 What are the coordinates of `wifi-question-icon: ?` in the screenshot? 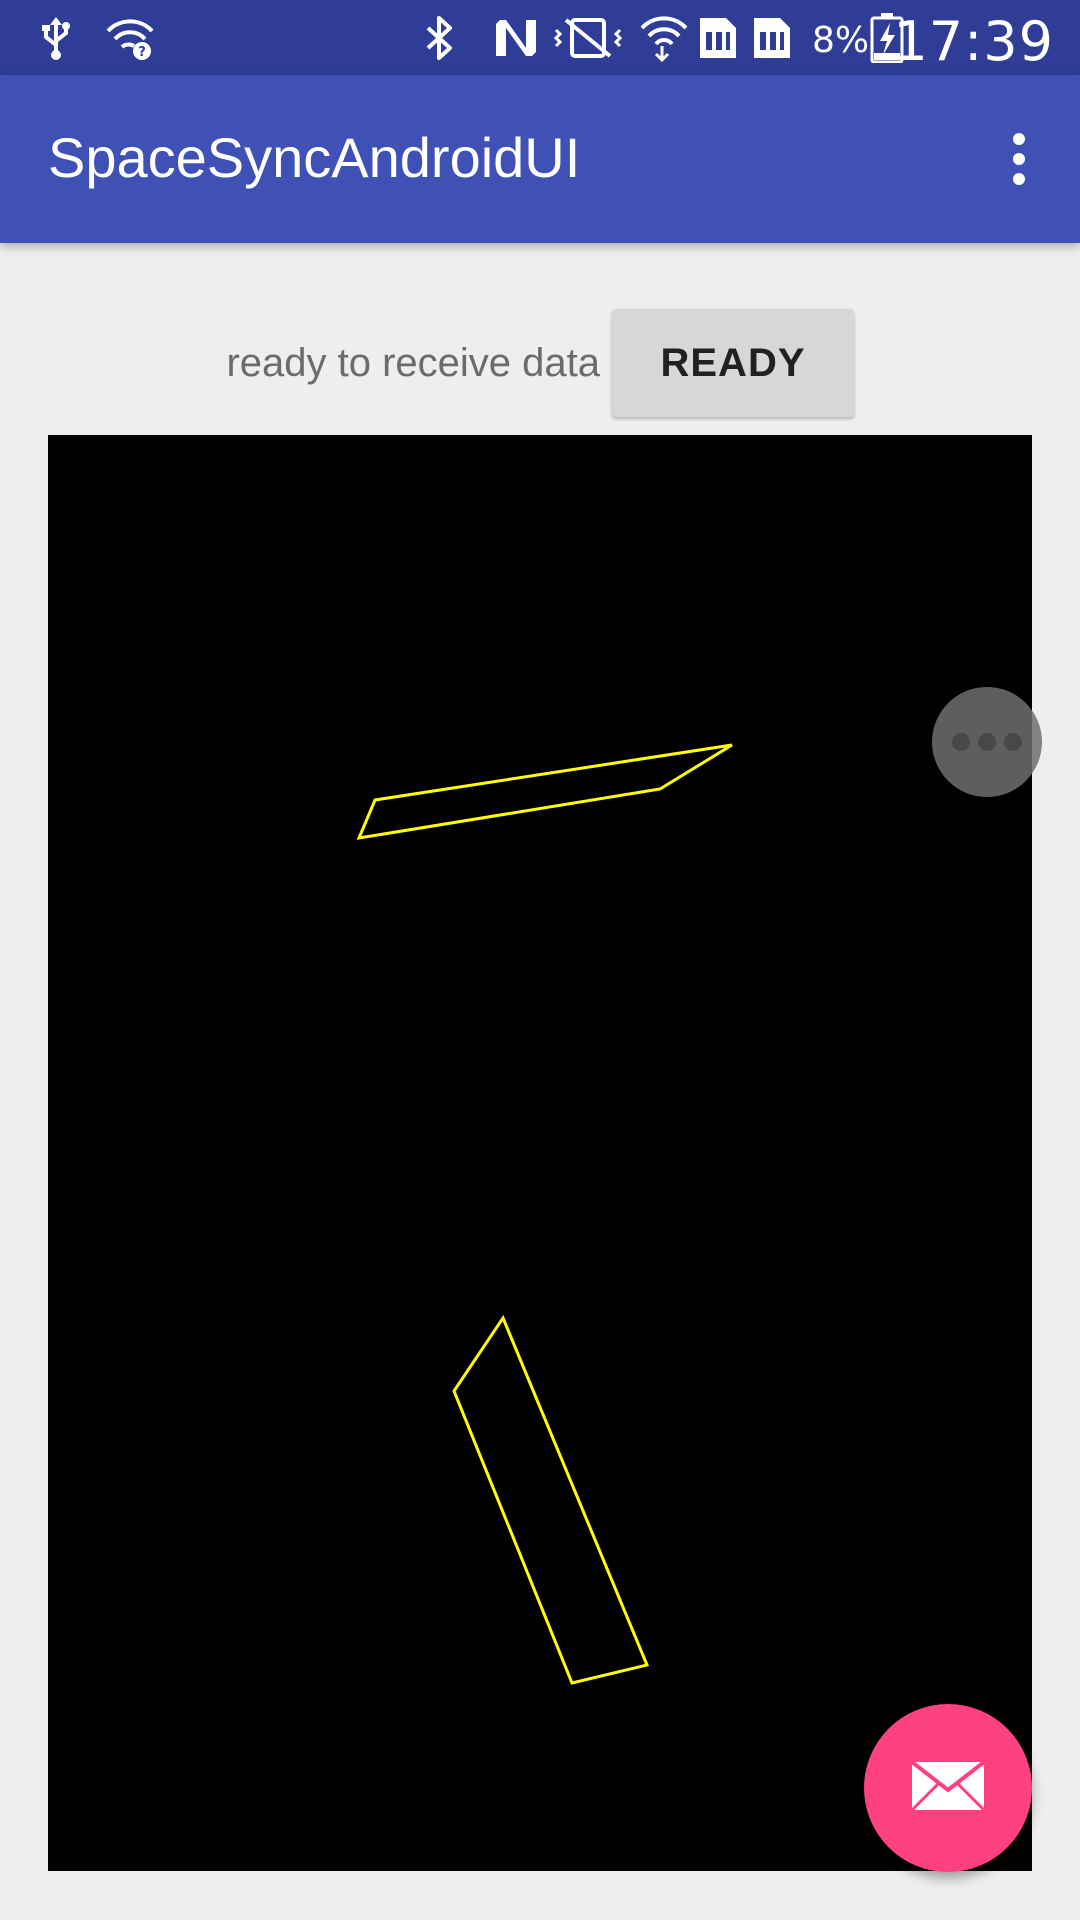 It's located at (130, 38).